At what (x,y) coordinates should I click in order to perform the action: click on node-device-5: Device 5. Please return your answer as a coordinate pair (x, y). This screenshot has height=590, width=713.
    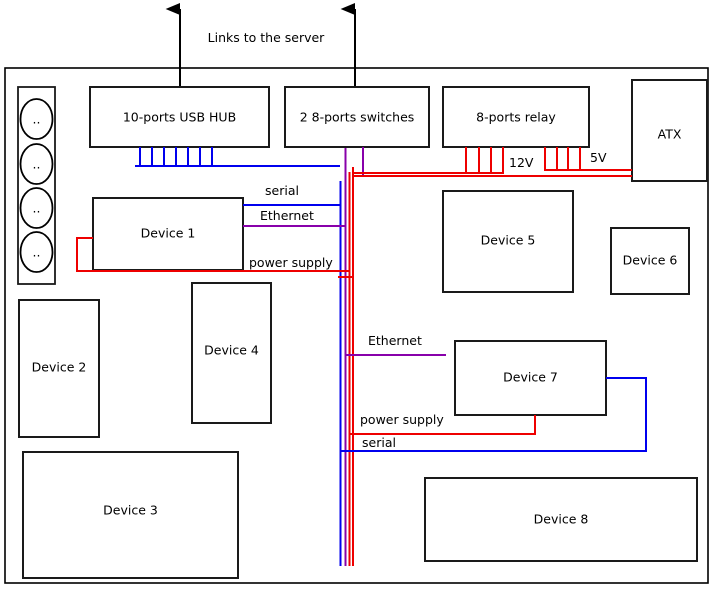
    Looking at the image, I should click on (508, 241).